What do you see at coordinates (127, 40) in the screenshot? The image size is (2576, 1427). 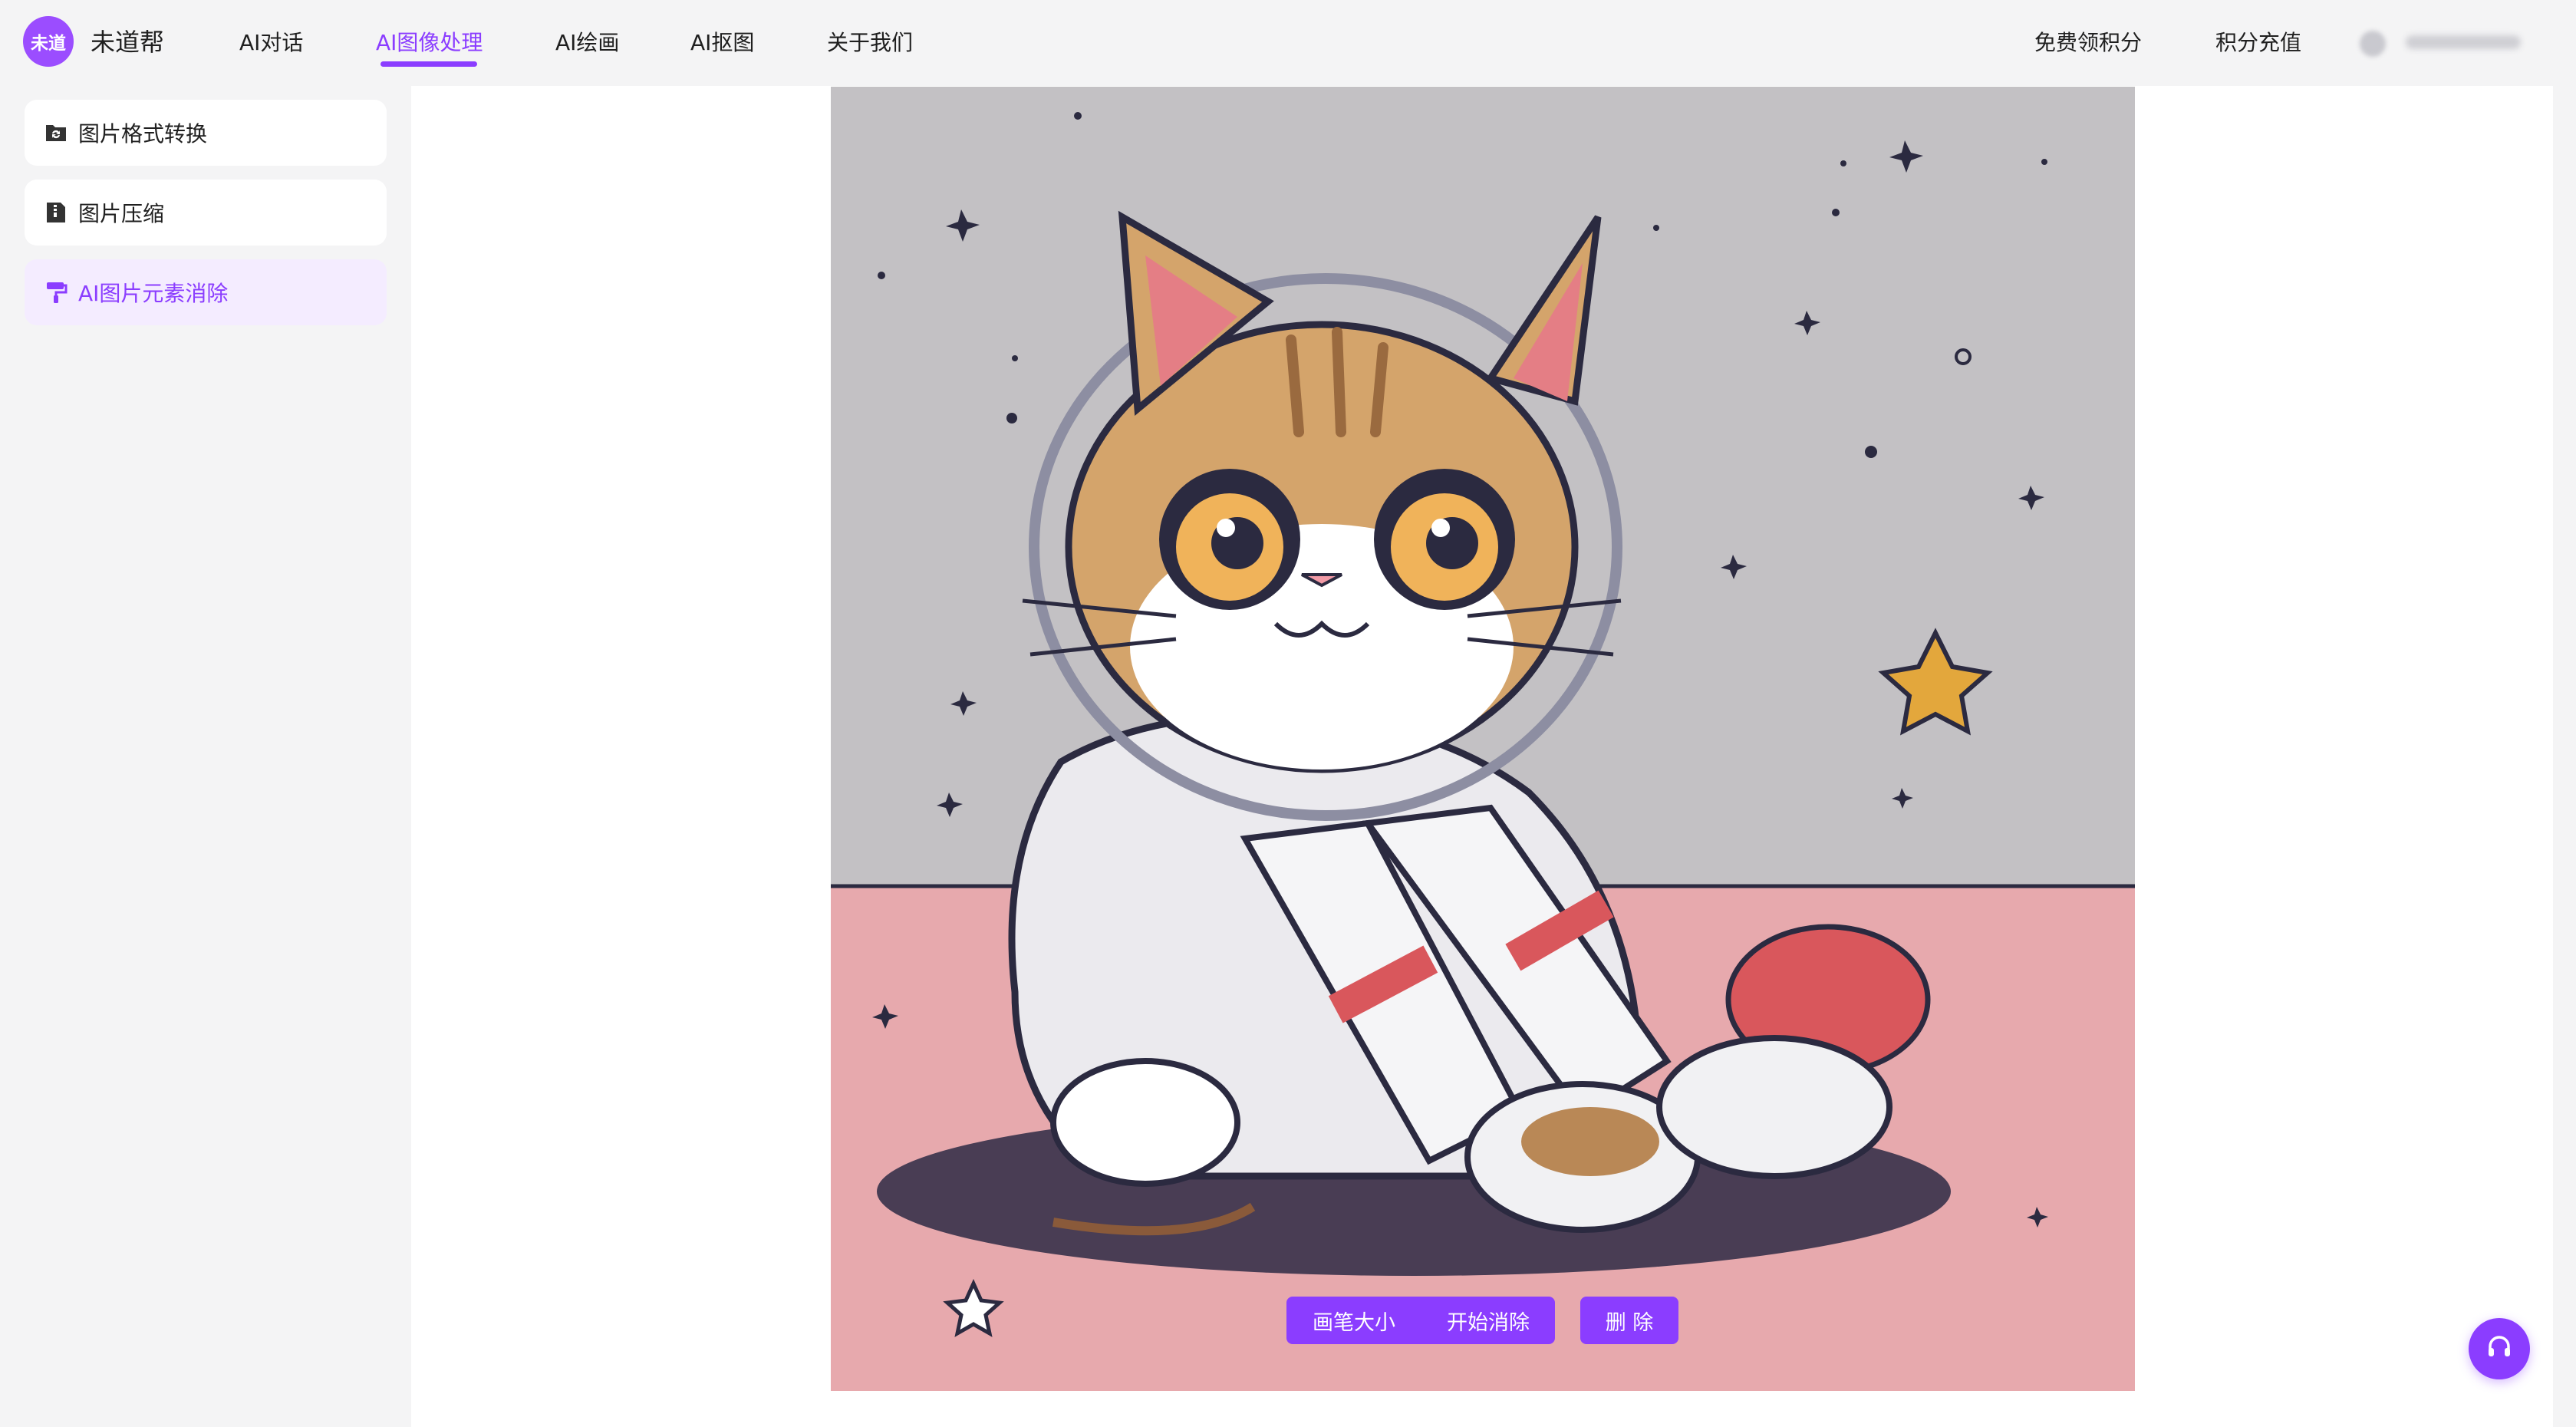 I see `logo-text: 未道帮` at bounding box center [127, 40].